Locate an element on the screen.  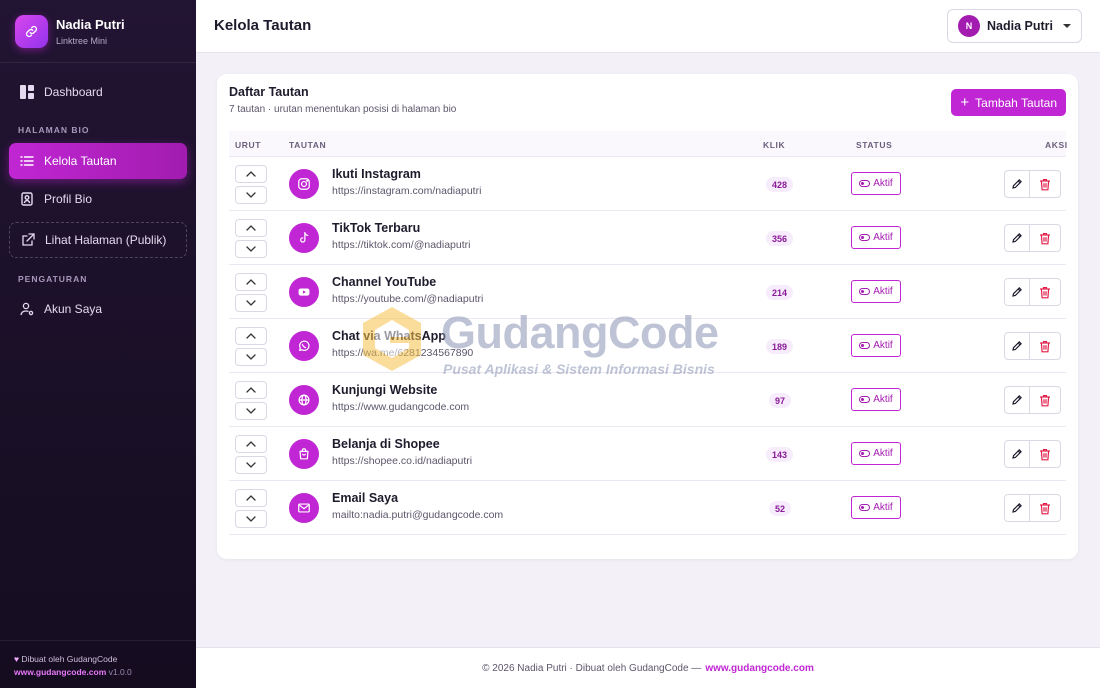
plus-icon: + is located at coordinates (965, 102).